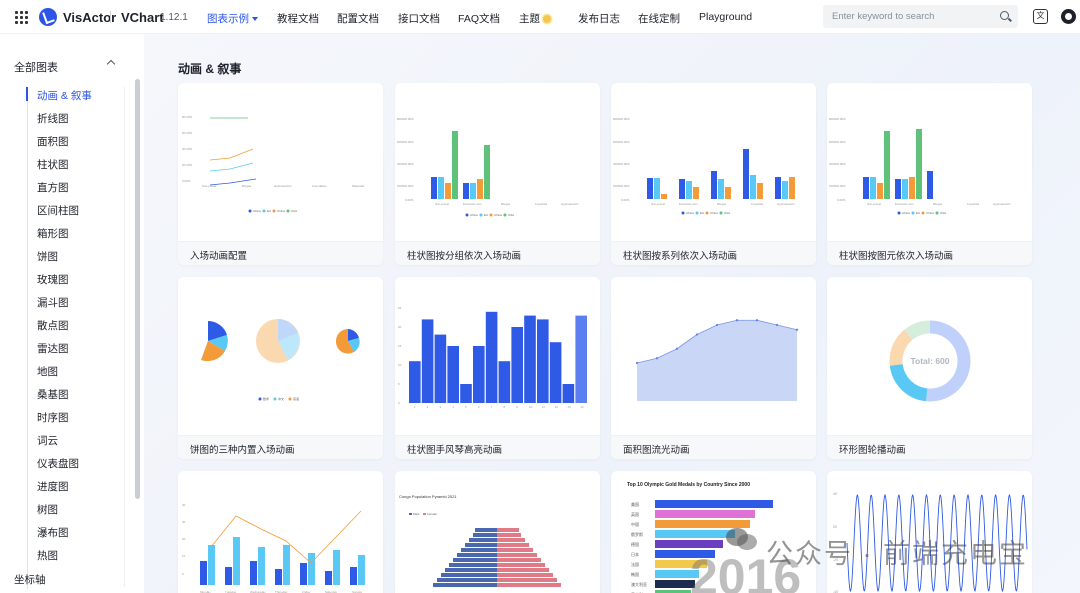 The height and width of the screenshot is (593, 1080). Describe the element at coordinates (1004, 15) in the screenshot. I see `search-icon` at that location.